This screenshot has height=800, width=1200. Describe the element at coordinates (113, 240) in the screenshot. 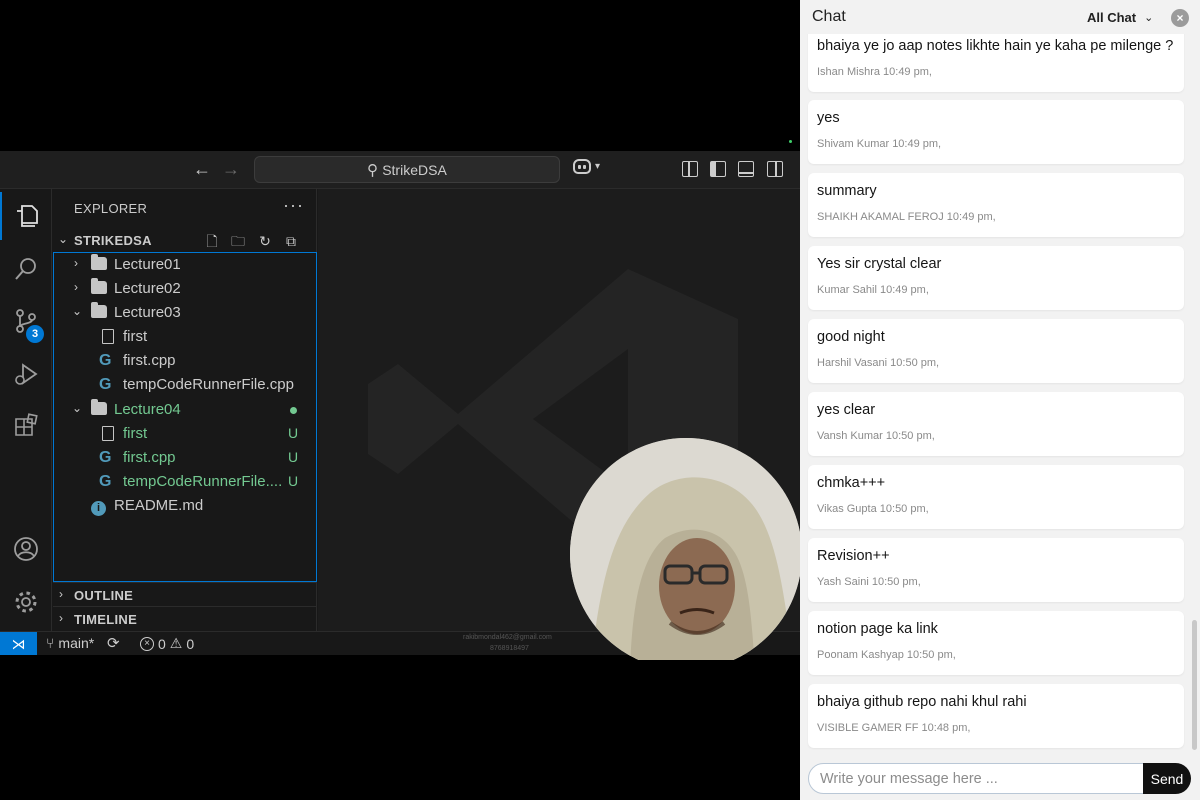

I see `workspace-name: STRIKEDSA` at that location.